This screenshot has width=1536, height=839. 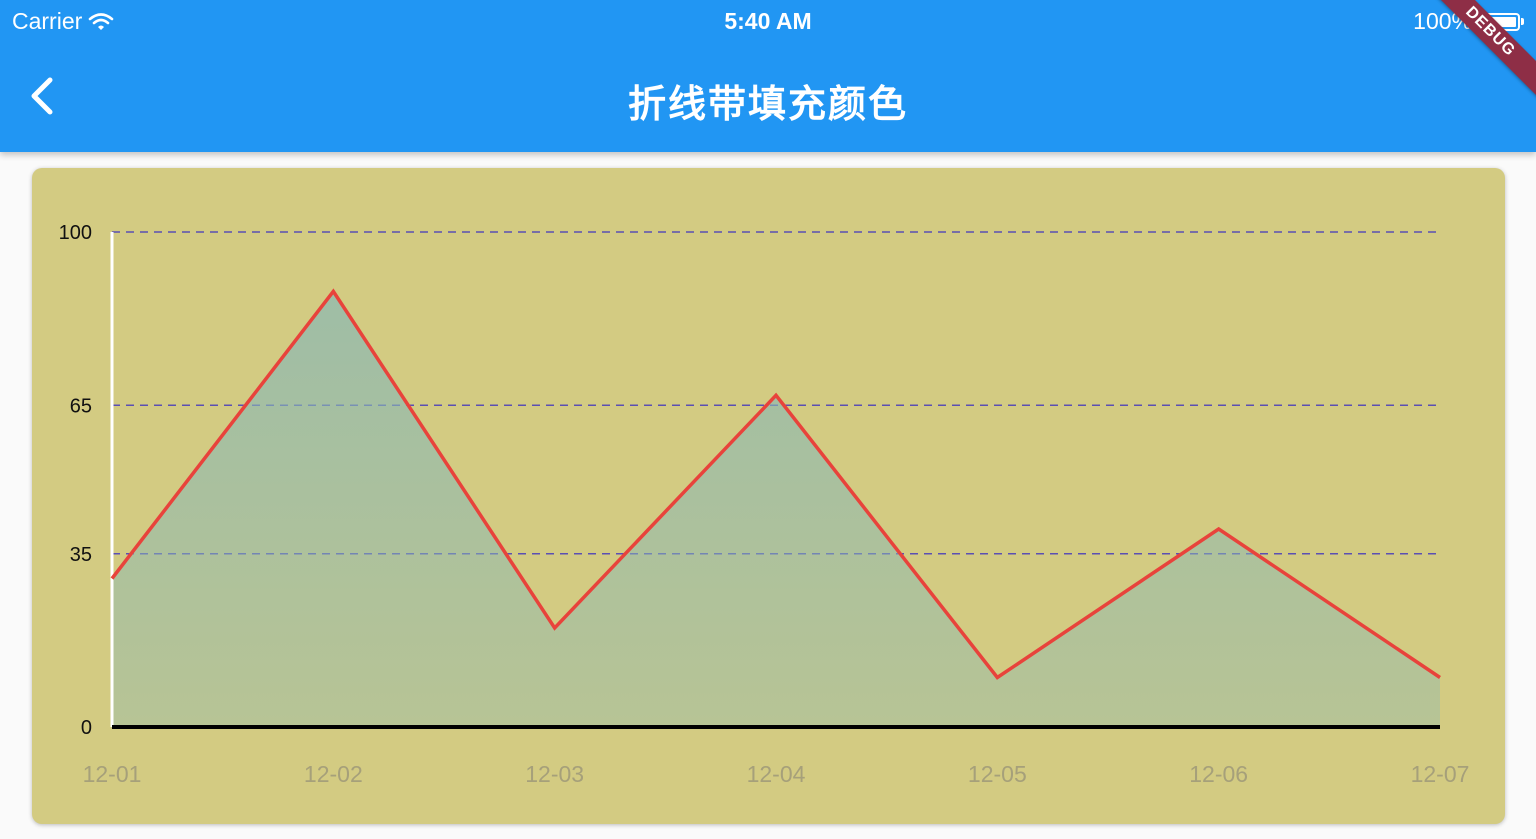 What do you see at coordinates (767, 105) in the screenshot?
I see `page-title: 折线带填充颜色` at bounding box center [767, 105].